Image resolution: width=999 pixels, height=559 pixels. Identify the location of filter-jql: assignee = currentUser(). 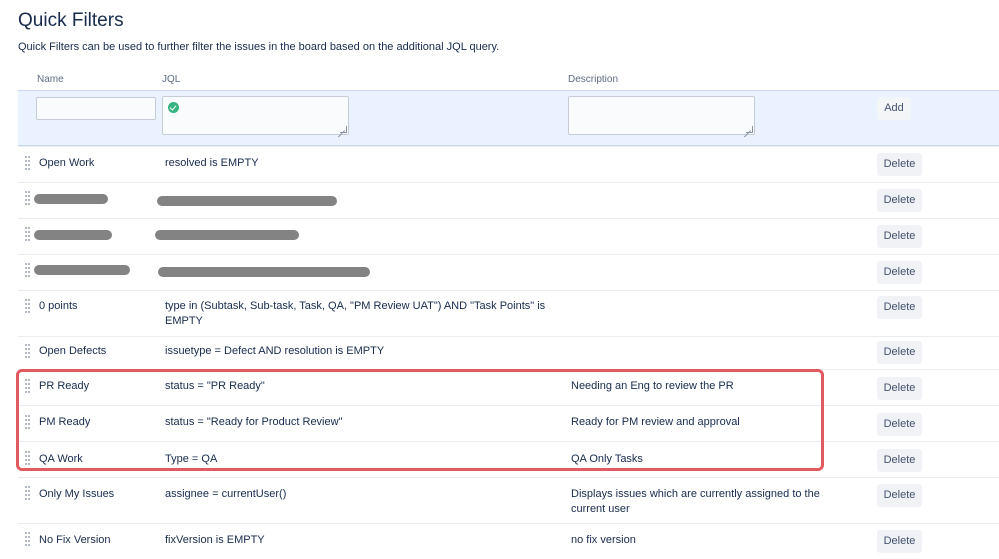
(226, 494).